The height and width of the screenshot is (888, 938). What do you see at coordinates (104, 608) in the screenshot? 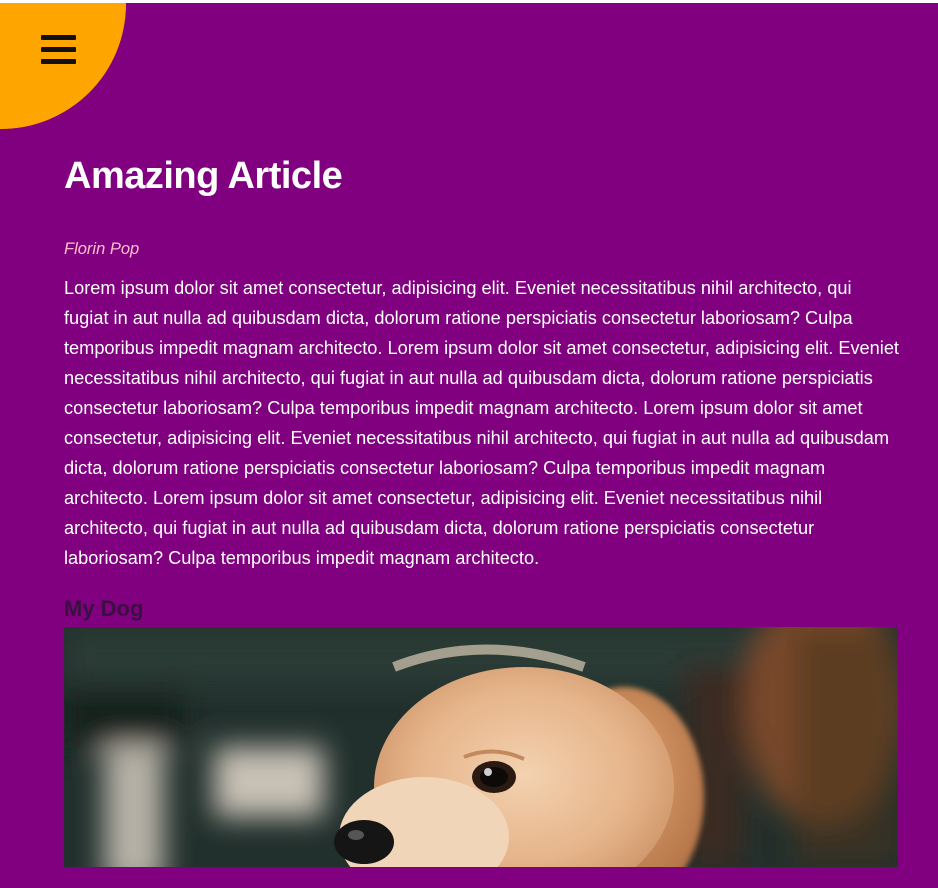
I see `section-heading: My Dog` at bounding box center [104, 608].